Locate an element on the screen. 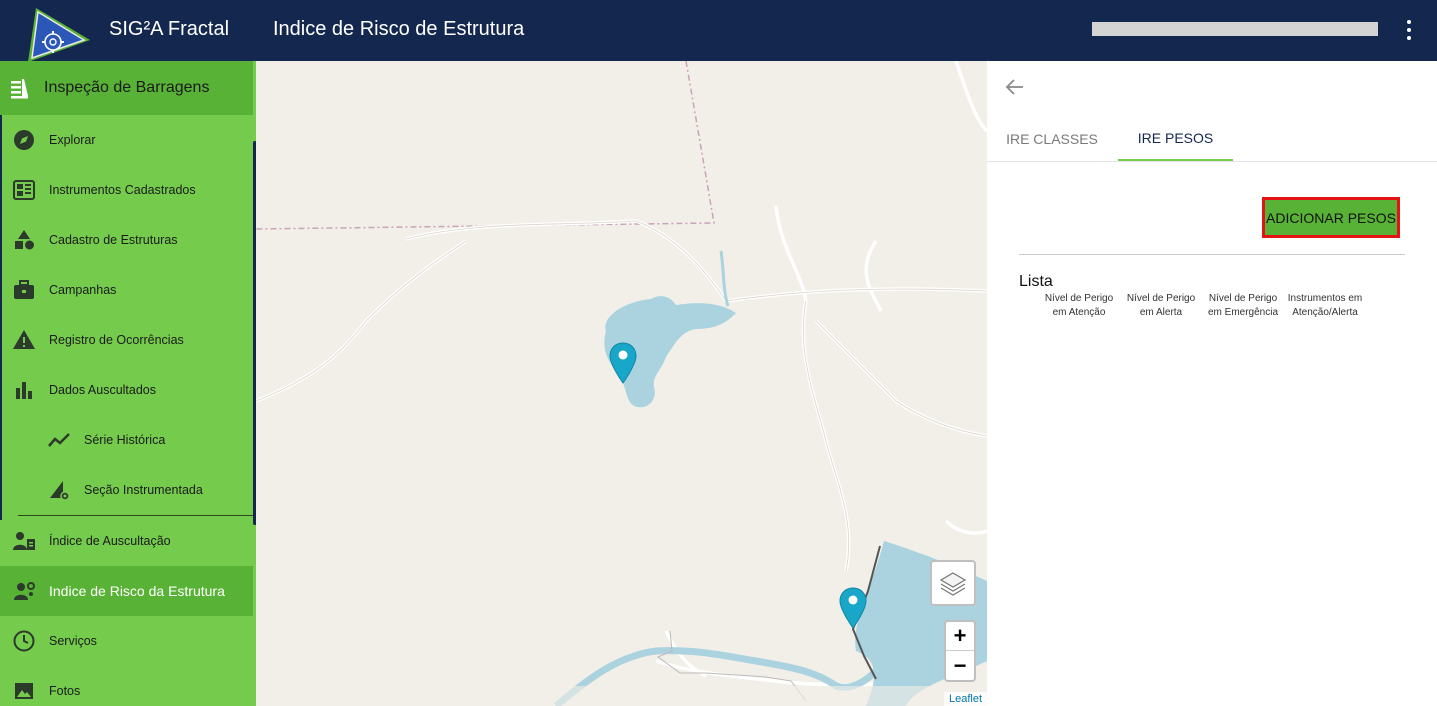 This screenshot has height=706, width=1437. sidebar-module-header: Inspeção de Barragens is located at coordinates (126, 88).